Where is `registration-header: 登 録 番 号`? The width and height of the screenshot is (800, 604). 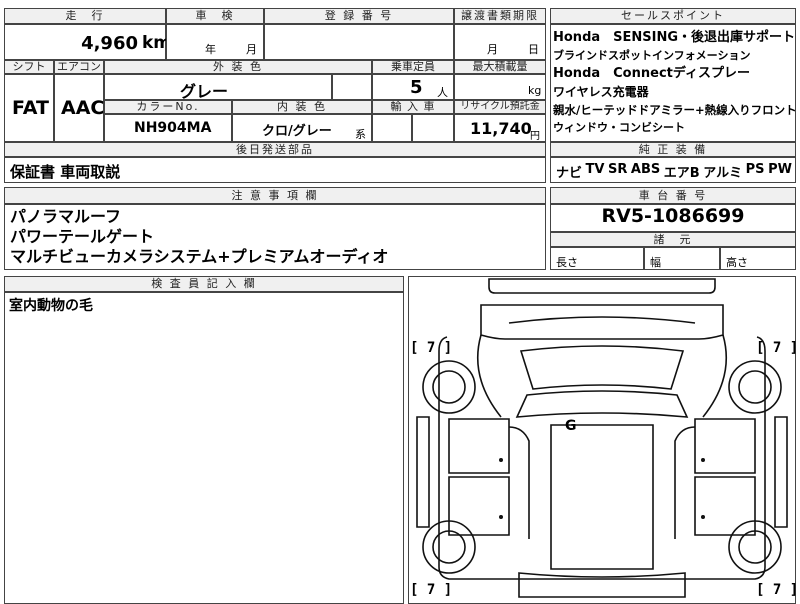
registration-header: 登 録 番 号 is located at coordinates (359, 16).